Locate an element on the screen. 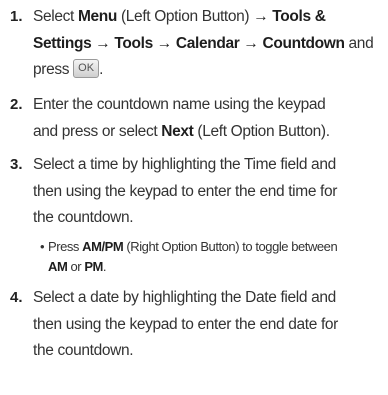 The height and width of the screenshot is (395, 388). text-run: press is located at coordinates (53, 69).